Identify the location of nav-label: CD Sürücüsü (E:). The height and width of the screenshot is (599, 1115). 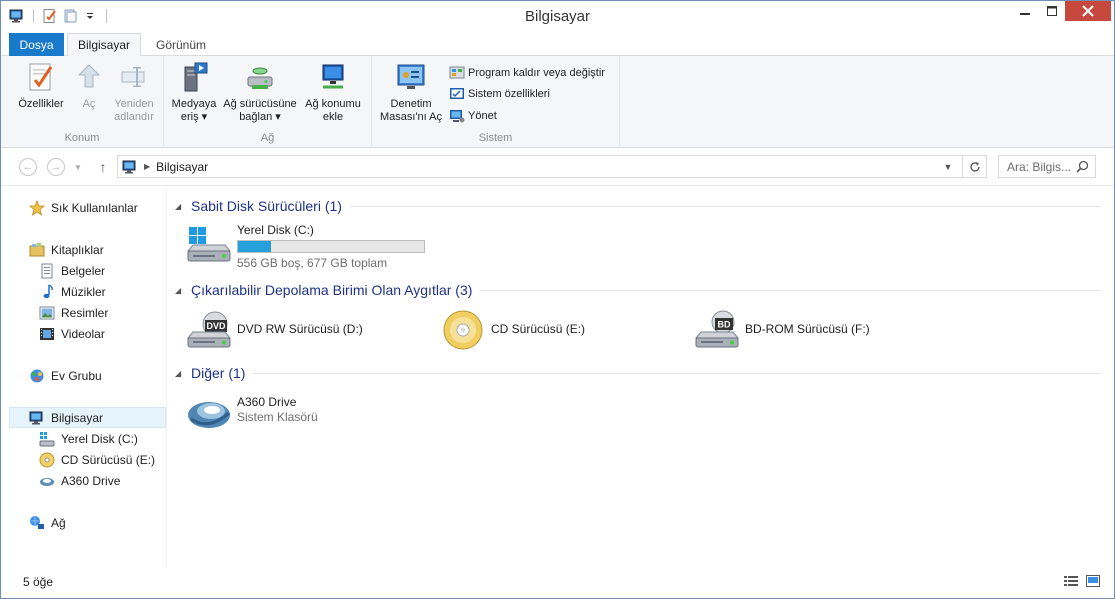
(108, 459).